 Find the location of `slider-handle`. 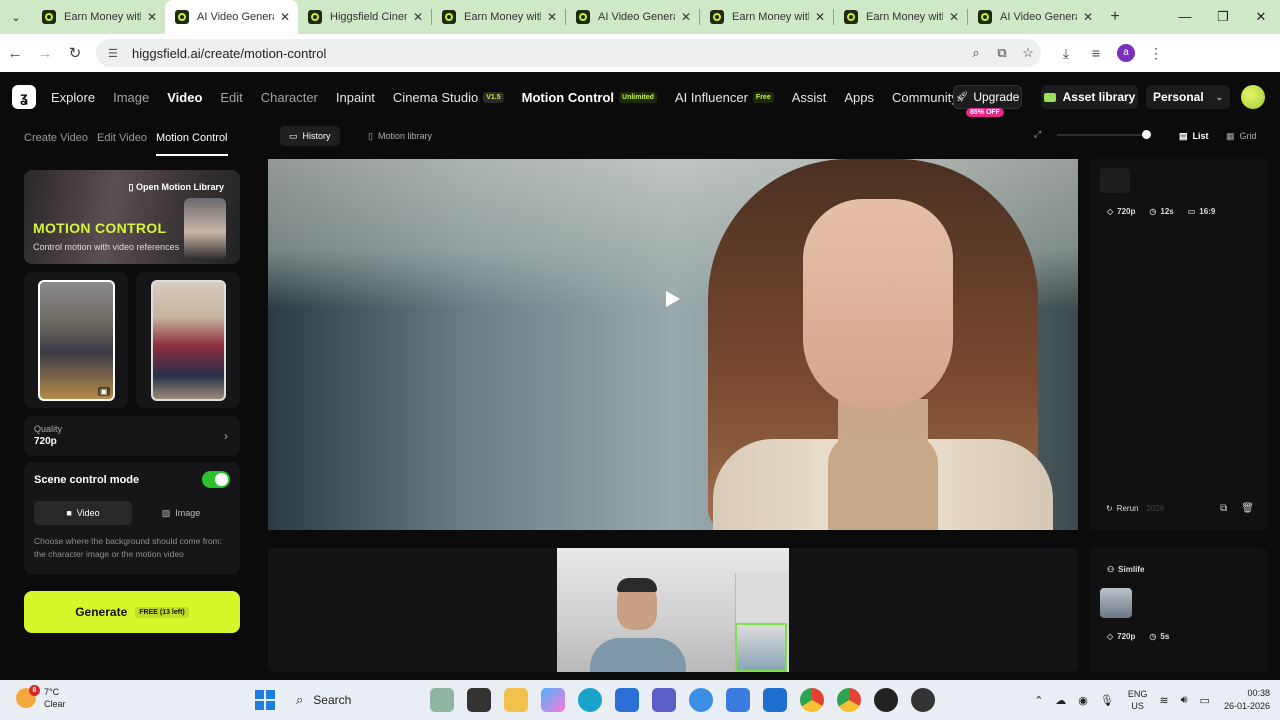

slider-handle is located at coordinates (1146, 134).